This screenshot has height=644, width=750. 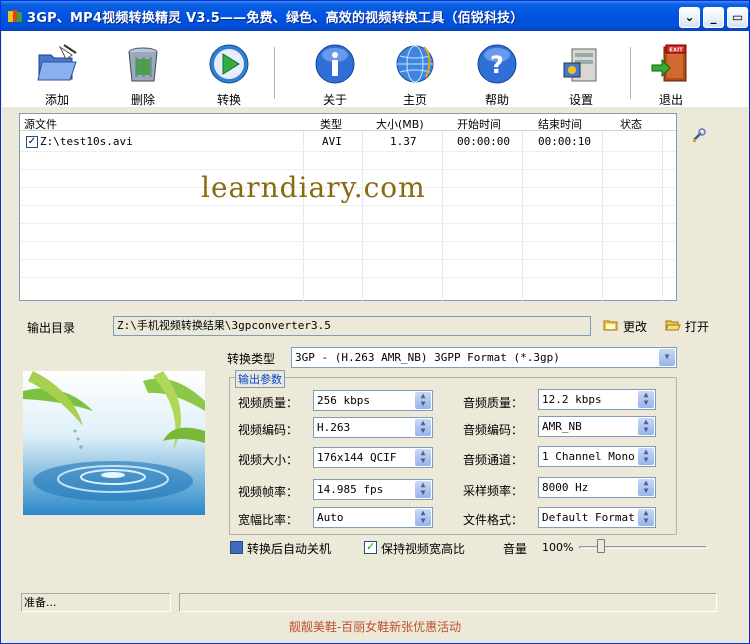 What do you see at coordinates (483, 141) in the screenshot?
I see `start-time-cell: 00:00:00` at bounding box center [483, 141].